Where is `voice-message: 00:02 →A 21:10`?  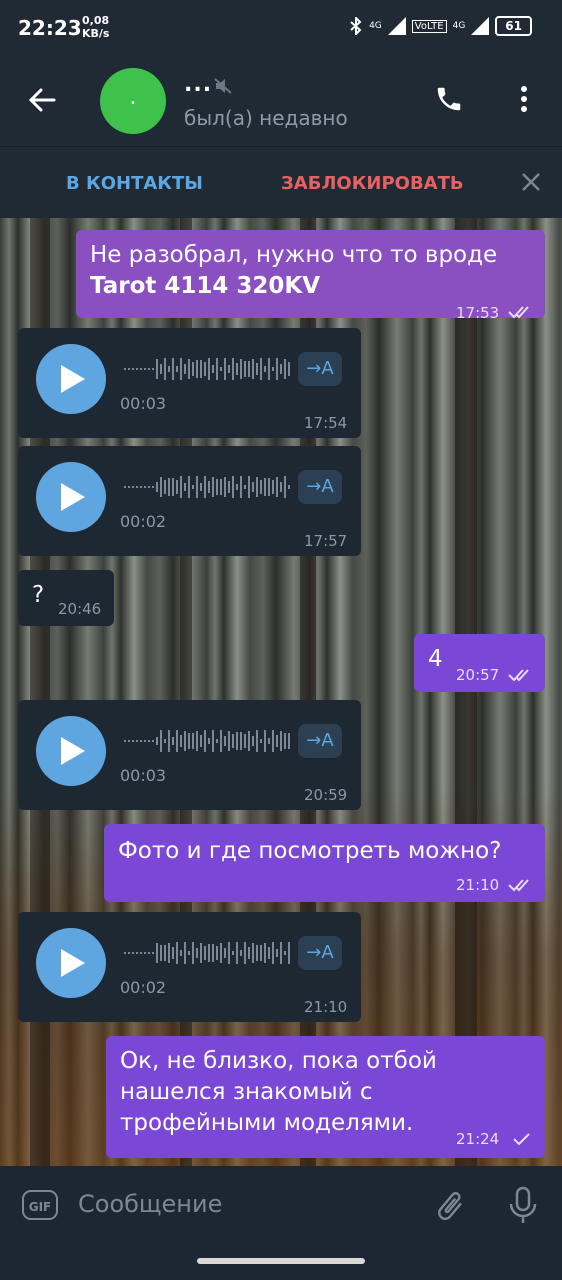 voice-message: 00:02 →A 21:10 is located at coordinates (189, 967).